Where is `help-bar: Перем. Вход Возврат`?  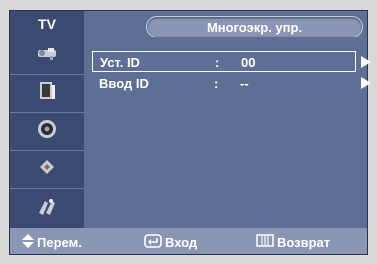 help-bar: Перем. Вход Возврат is located at coordinates (188, 241).